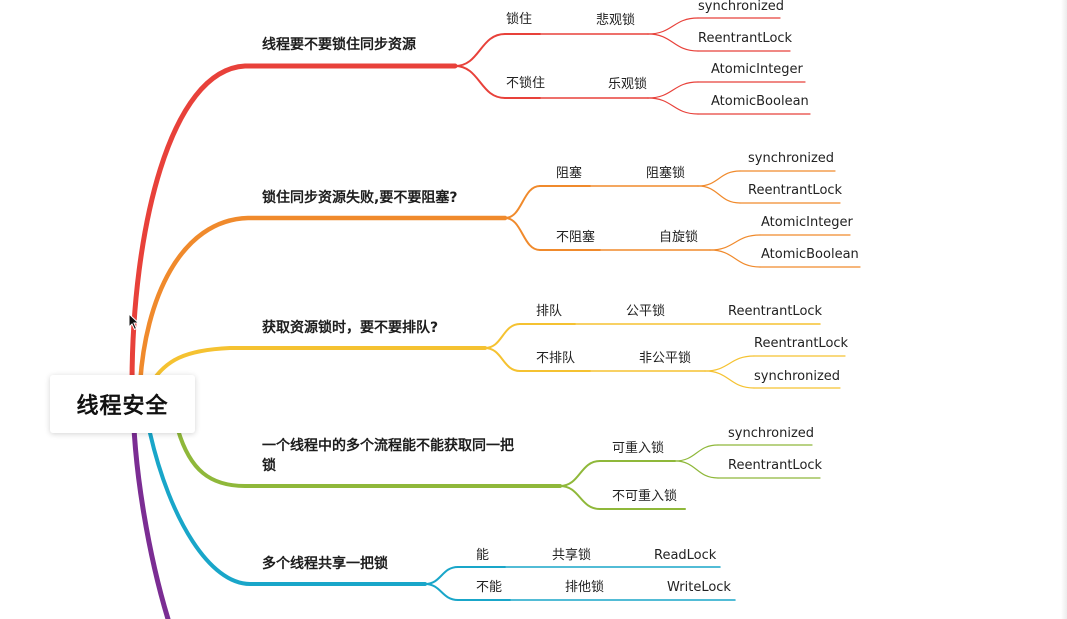 This screenshot has height=619, width=1067. Describe the element at coordinates (615, 20) in the screenshot. I see `node-pessimistic-lock: 悲观锁` at that location.